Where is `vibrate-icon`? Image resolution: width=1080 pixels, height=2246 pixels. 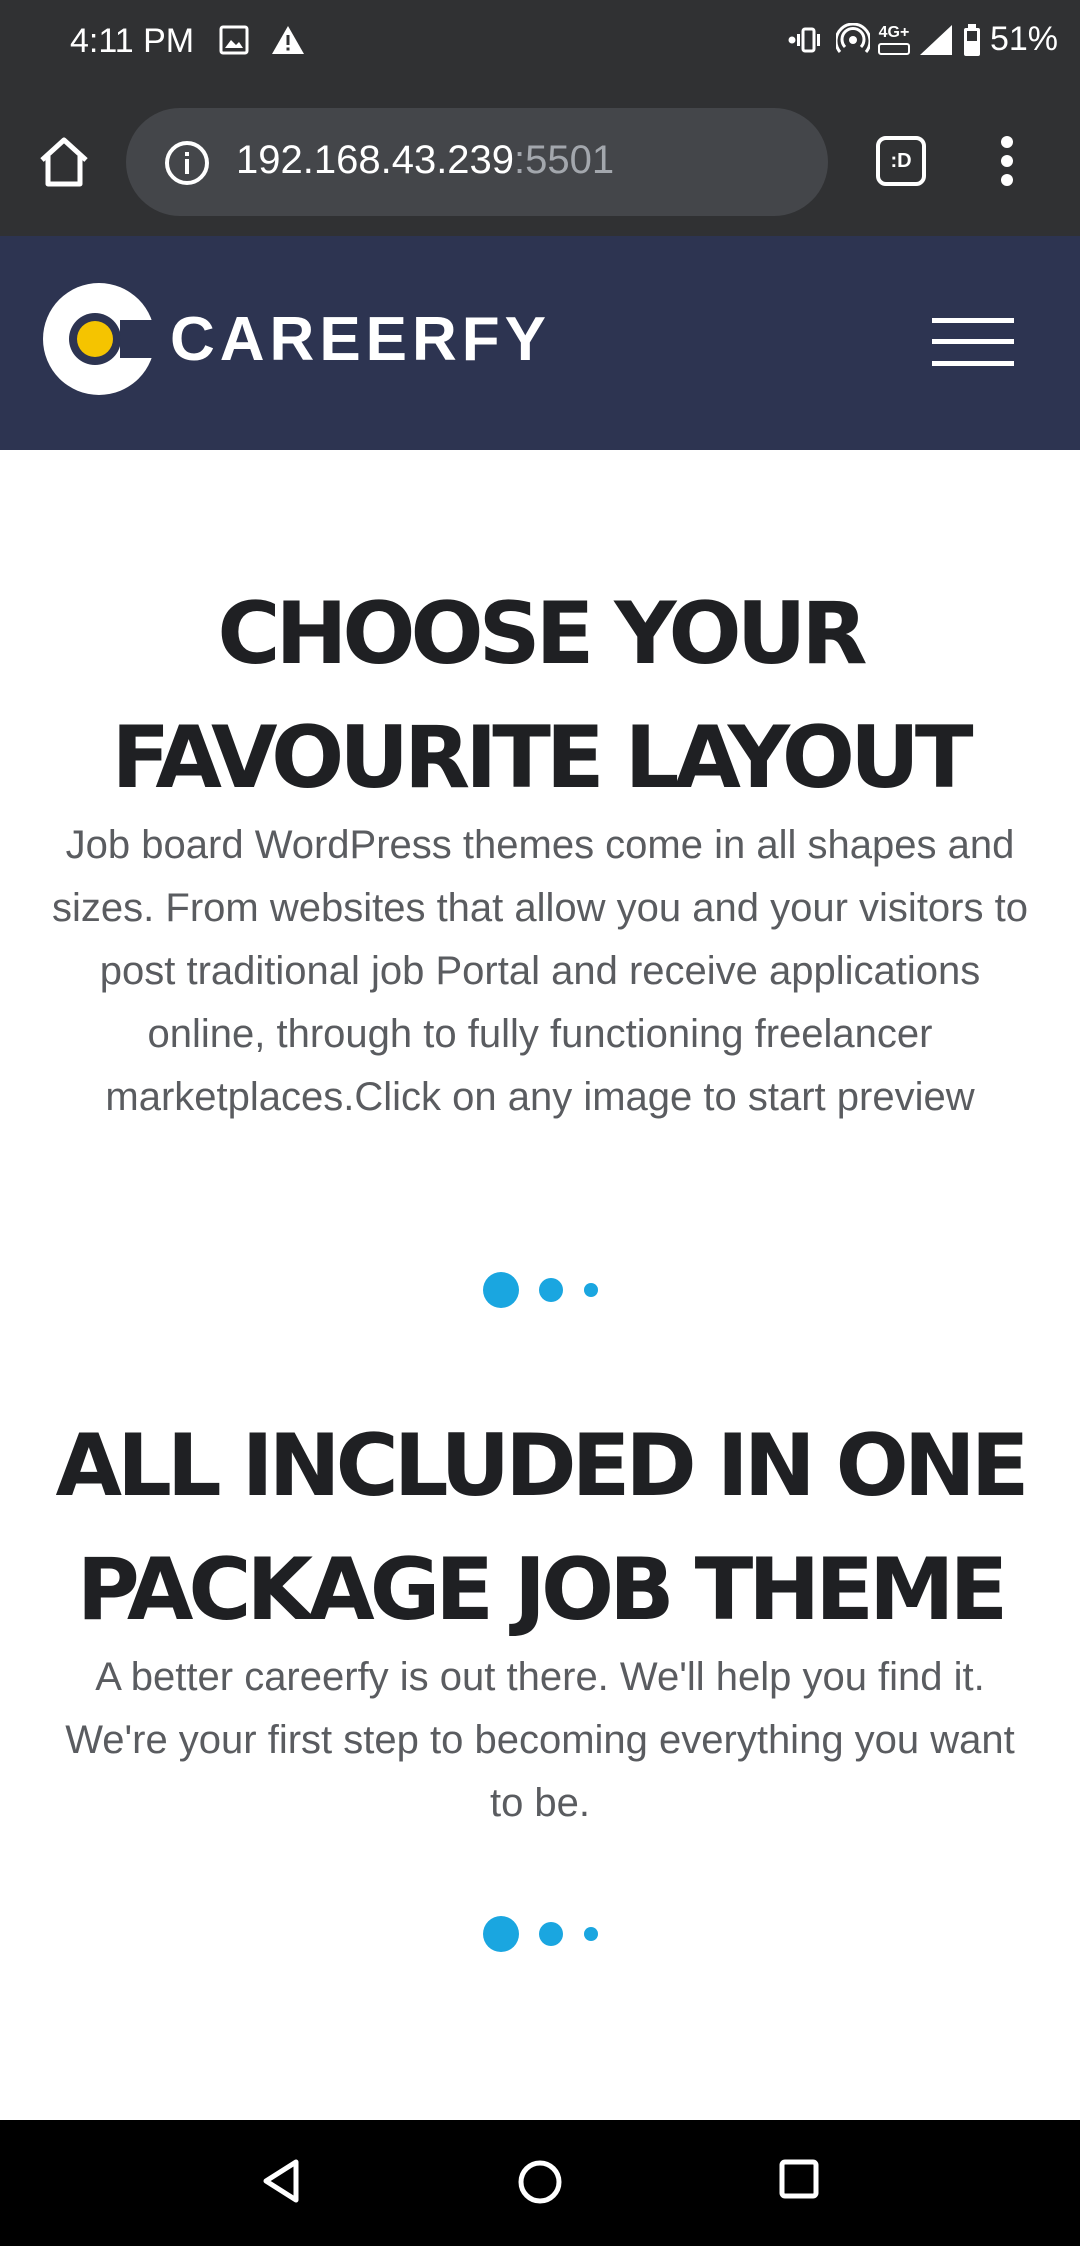
vibrate-icon is located at coordinates (804, 39).